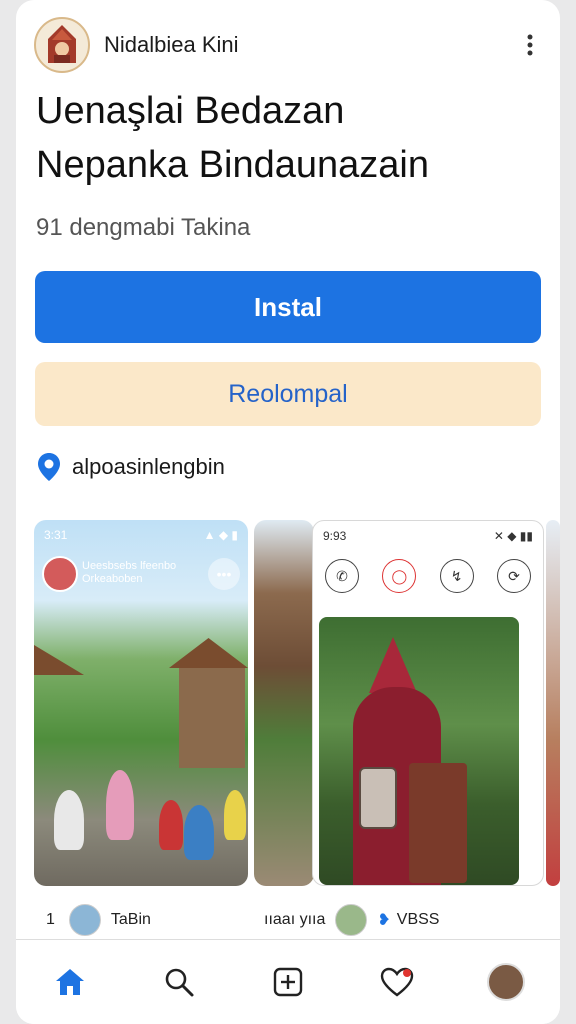  What do you see at coordinates (418, 919) in the screenshot?
I see `caption-label: VBSS` at bounding box center [418, 919].